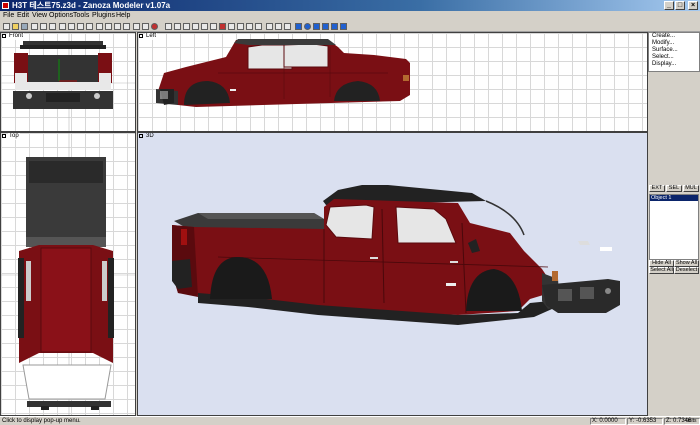  What do you see at coordinates (41, 421) in the screenshot?
I see `status-hint: Click to display pop-up menu.` at bounding box center [41, 421].